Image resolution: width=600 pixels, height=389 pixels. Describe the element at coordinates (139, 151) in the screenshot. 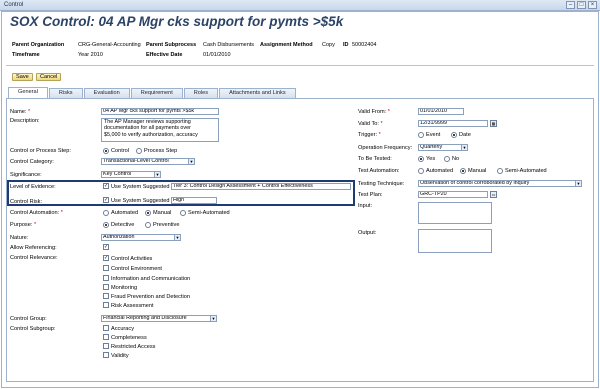

I see `process-step-radio` at that location.